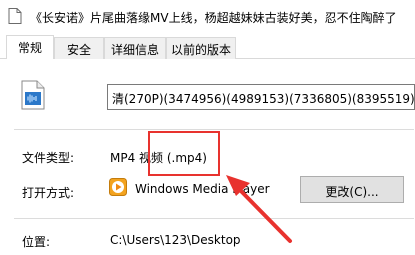  I want to click on location-label: 位置:, so click(36, 242).